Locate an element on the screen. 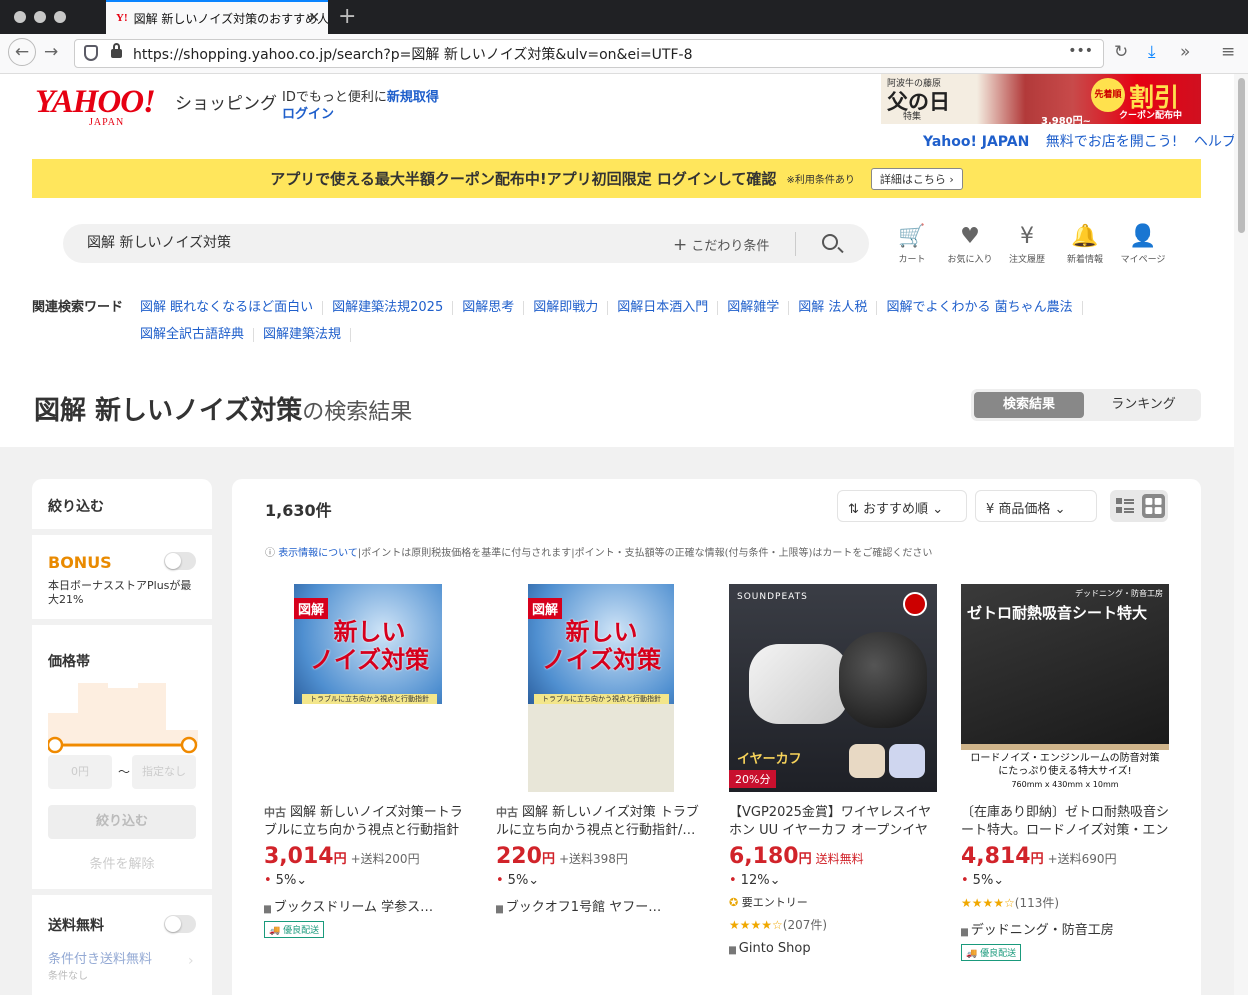 The width and height of the screenshot is (1248, 995). reload-icon: ↻ is located at coordinates (1121, 52).